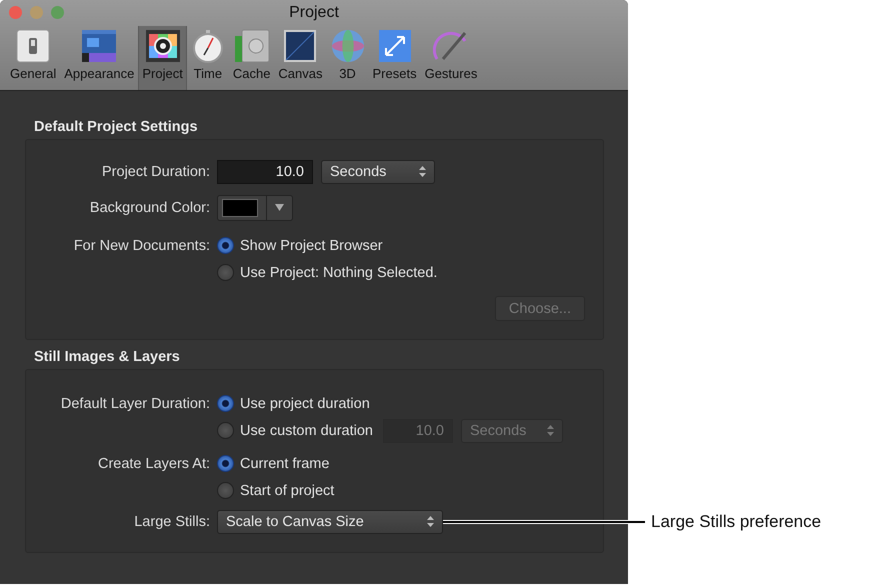  Describe the element at coordinates (300, 46) in the screenshot. I see `grid-canvas-icon` at that location.